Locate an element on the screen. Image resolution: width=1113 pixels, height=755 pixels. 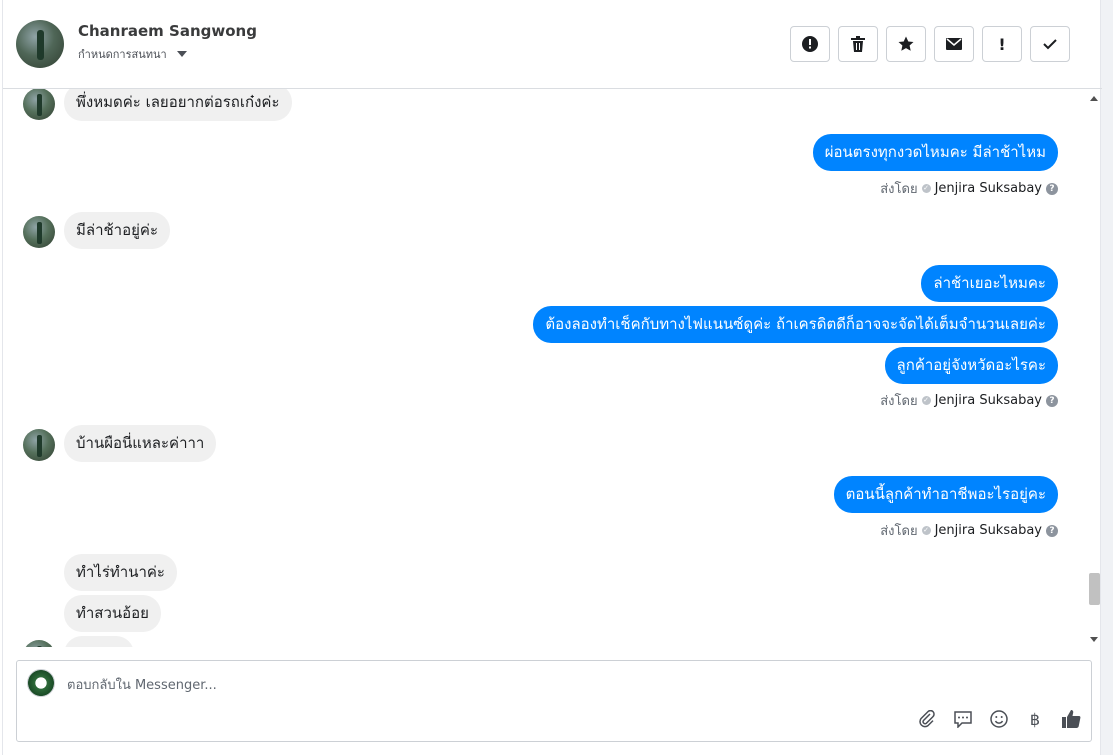
delete-button is located at coordinates (858, 44).